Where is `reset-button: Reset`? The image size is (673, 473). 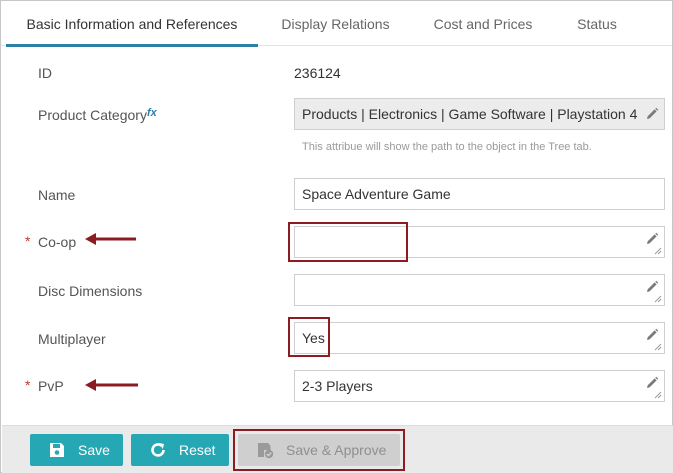
reset-button: Reset is located at coordinates (180, 450).